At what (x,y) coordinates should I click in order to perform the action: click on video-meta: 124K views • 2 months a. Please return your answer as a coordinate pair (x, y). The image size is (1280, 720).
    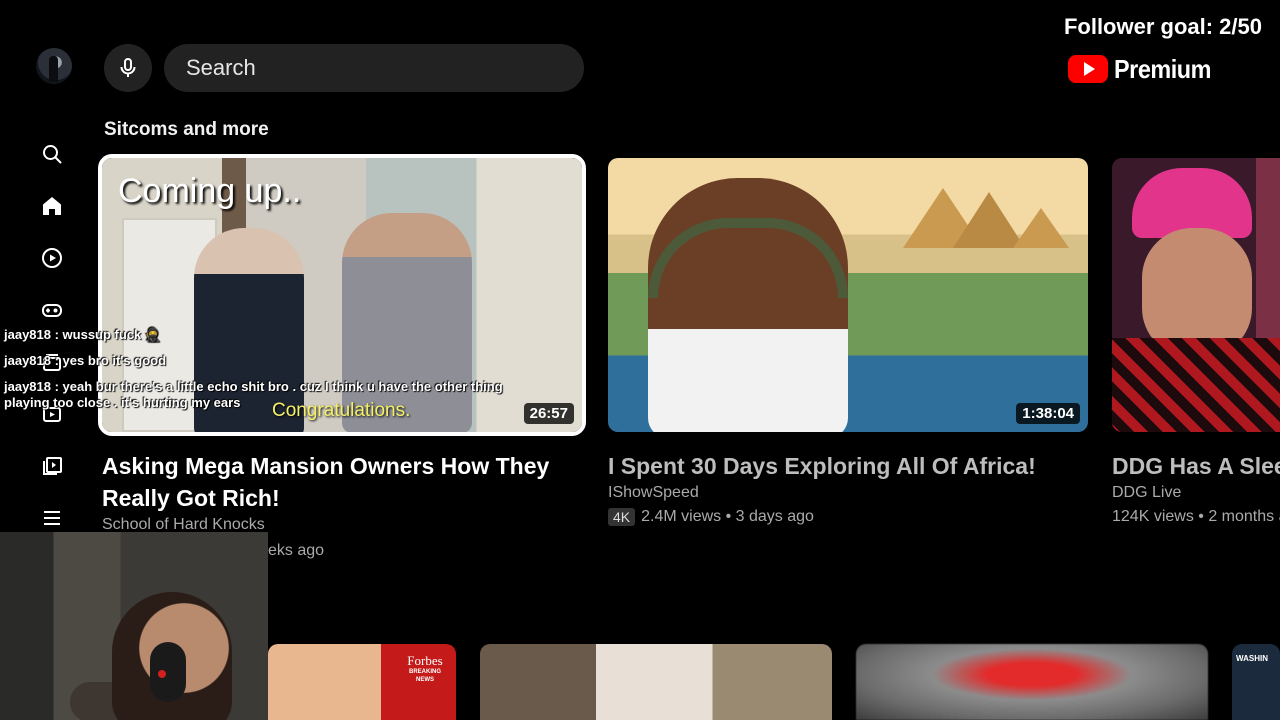
    Looking at the image, I should click on (1196, 517).